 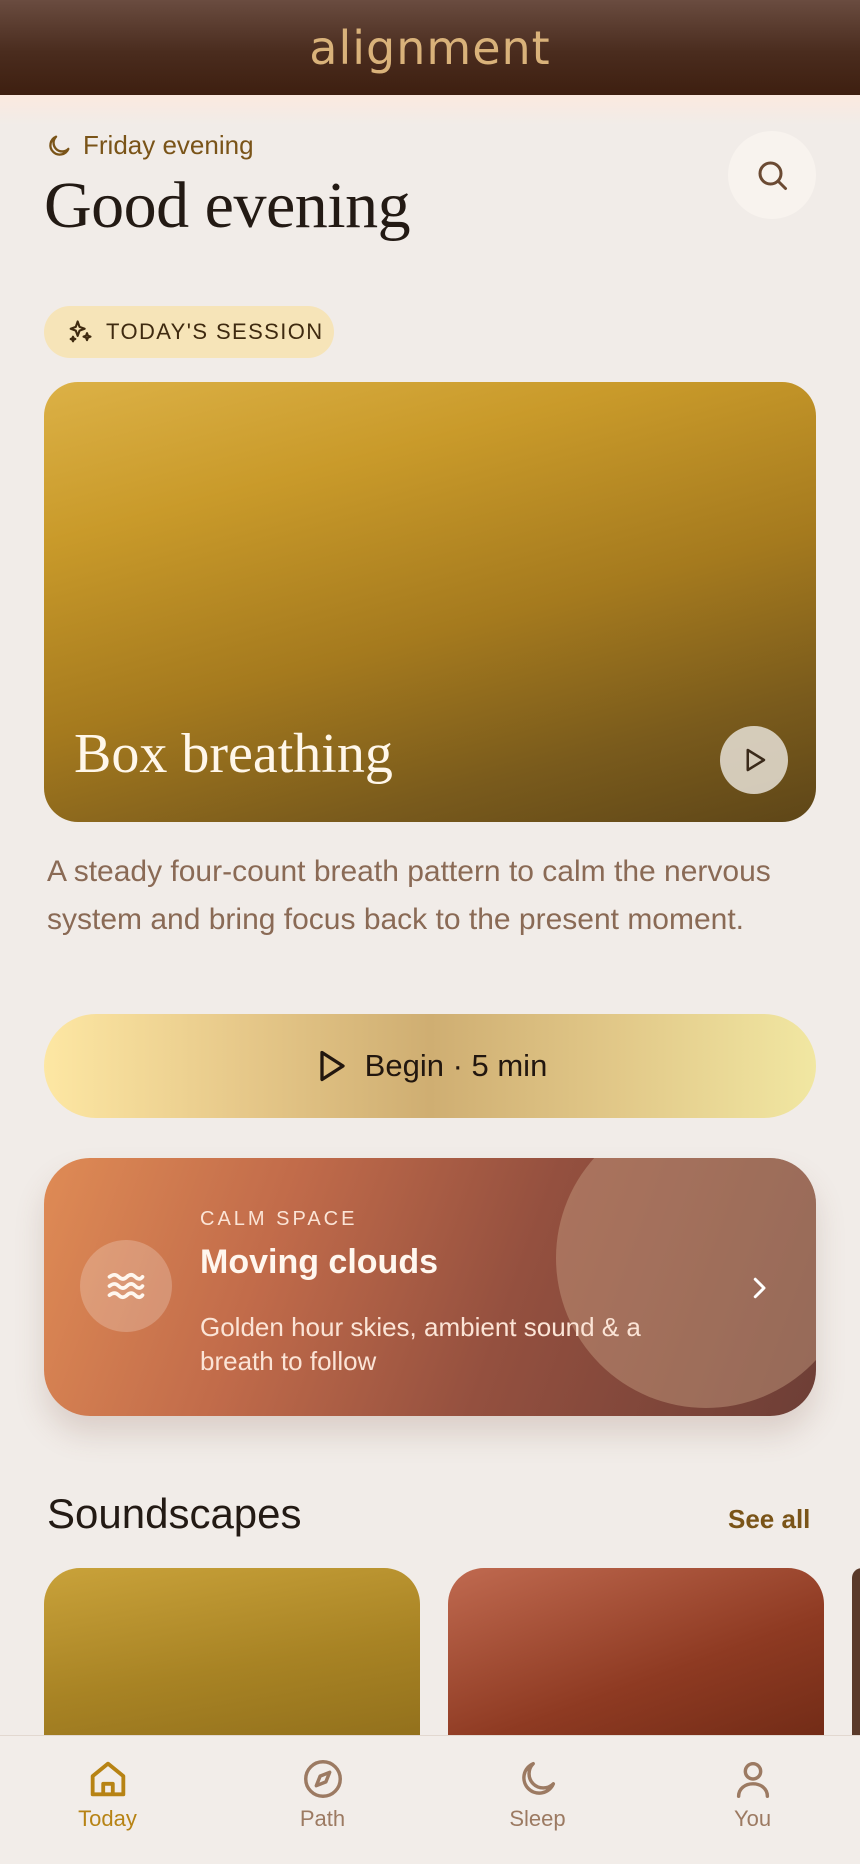 I want to click on app-header: alignment, so click(x=430, y=47).